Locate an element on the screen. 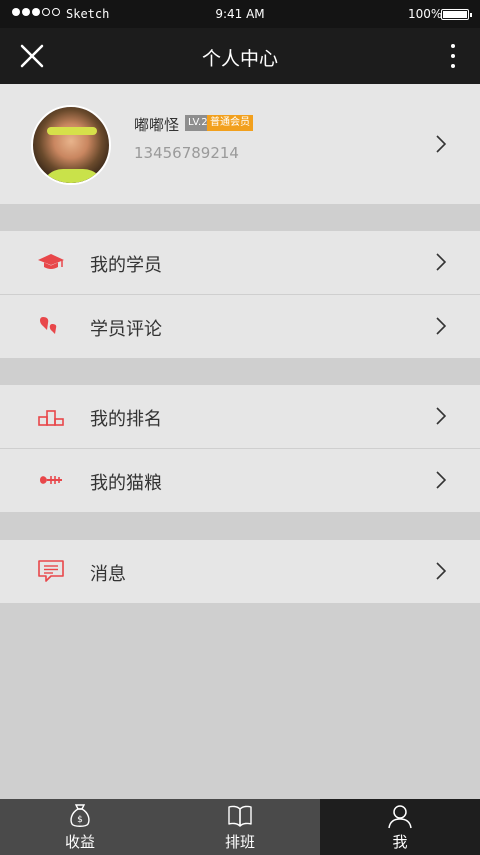 The image size is (480, 855). menu-item-label: 消息 is located at coordinates (108, 574).